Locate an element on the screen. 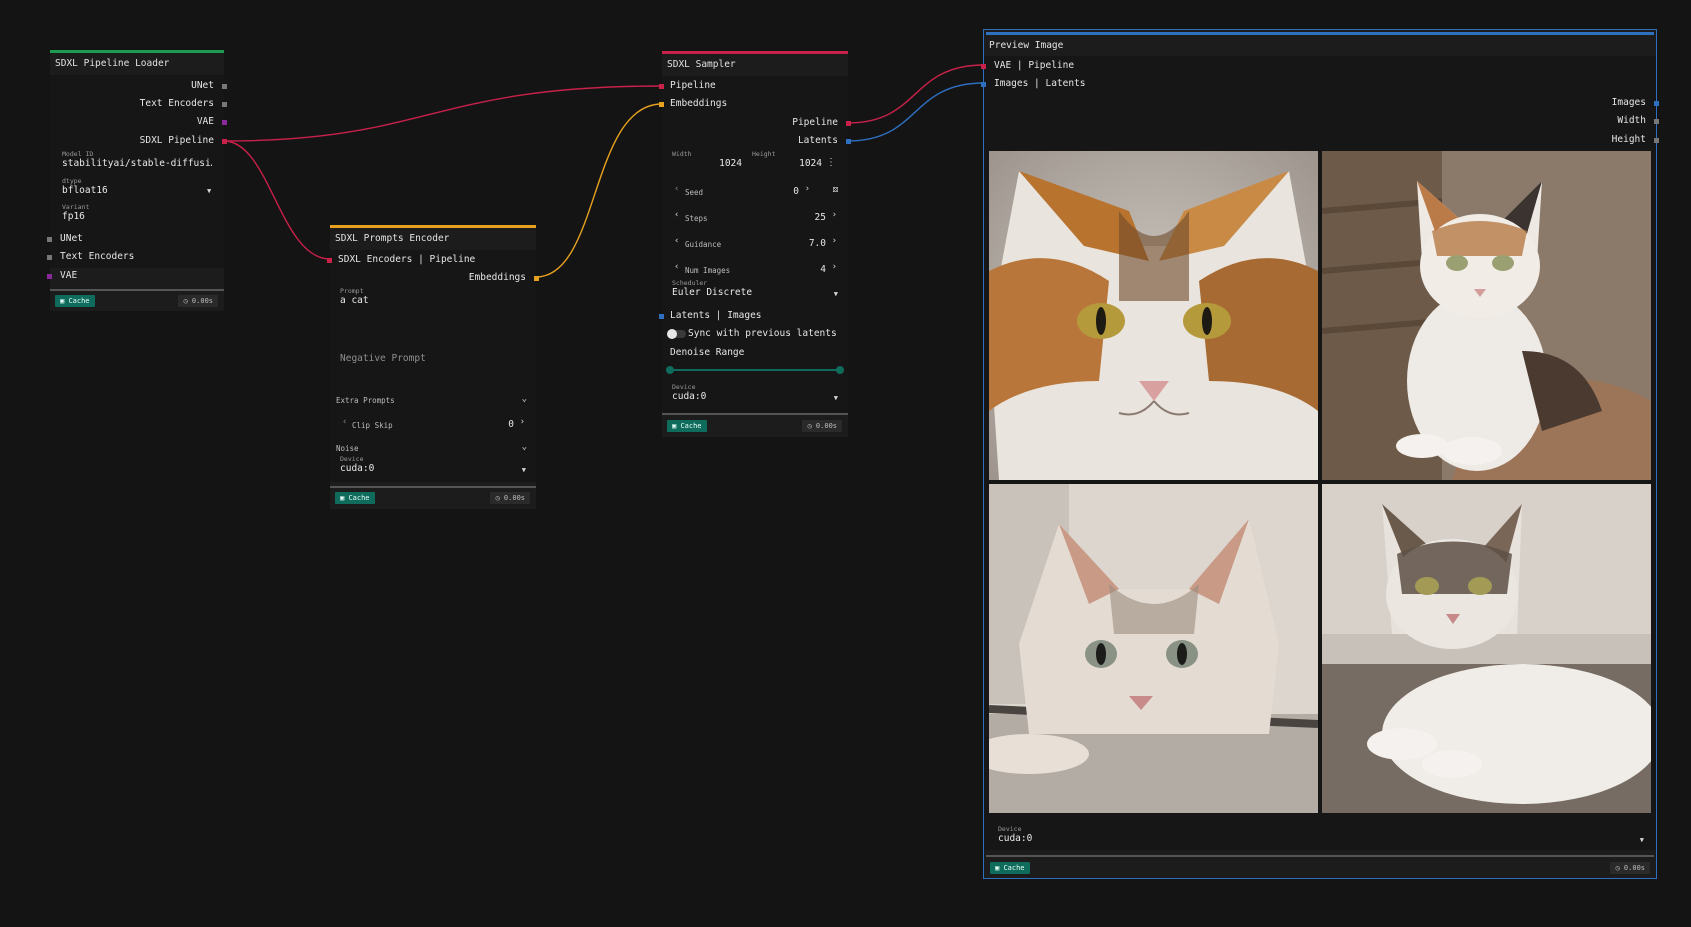  num-images-value: 4 is located at coordinates (823, 269).